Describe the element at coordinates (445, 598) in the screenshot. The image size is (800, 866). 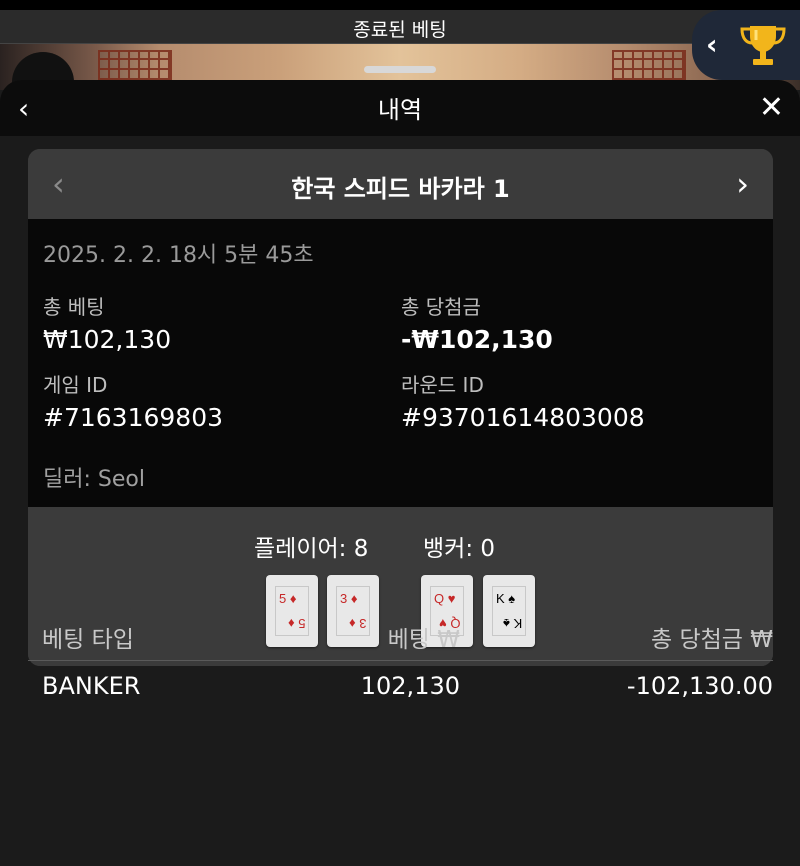
I see `banker-card-1-top: Q ♥` at that location.